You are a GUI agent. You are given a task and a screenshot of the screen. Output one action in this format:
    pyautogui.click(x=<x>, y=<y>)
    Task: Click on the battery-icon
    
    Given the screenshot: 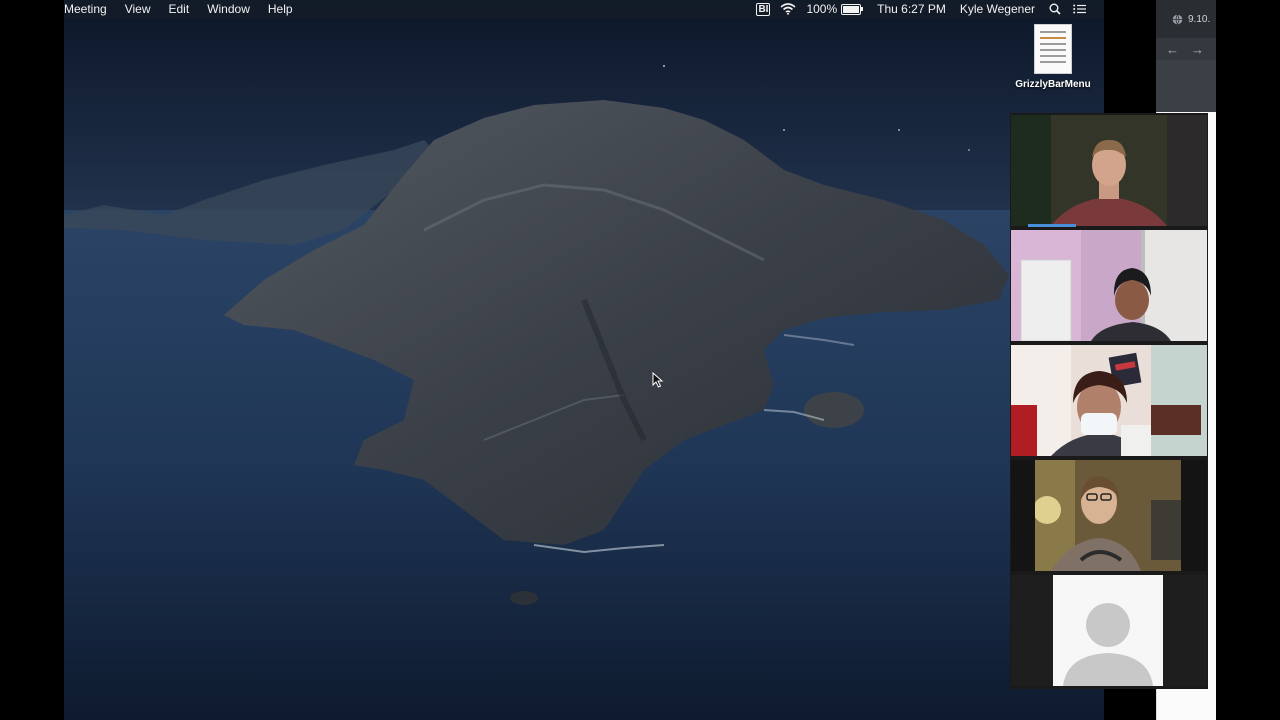 What is the action you would take?
    pyautogui.click(x=852, y=9)
    